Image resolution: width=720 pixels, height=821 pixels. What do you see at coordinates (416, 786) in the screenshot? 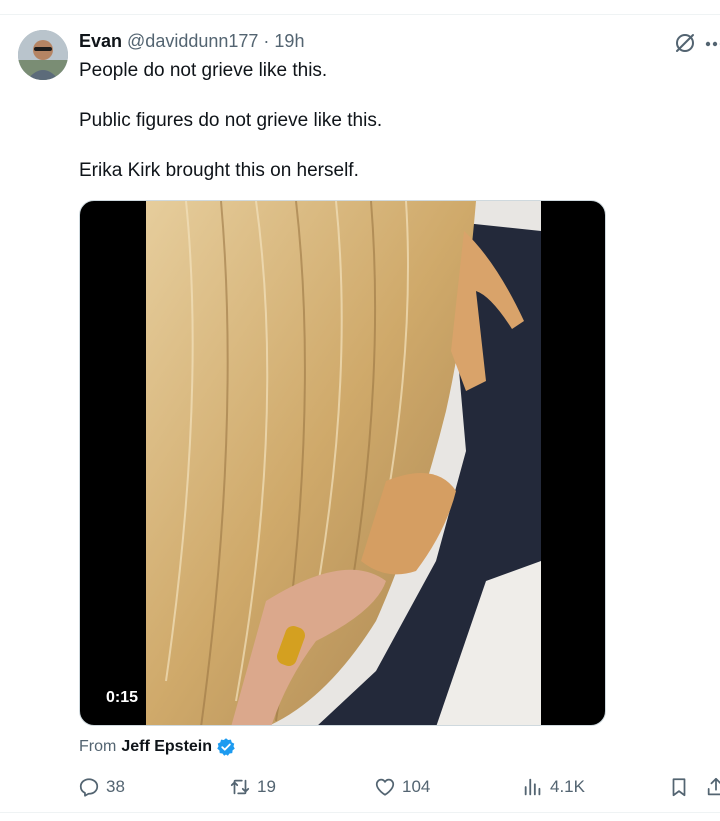
I see `like-count: 104` at bounding box center [416, 786].